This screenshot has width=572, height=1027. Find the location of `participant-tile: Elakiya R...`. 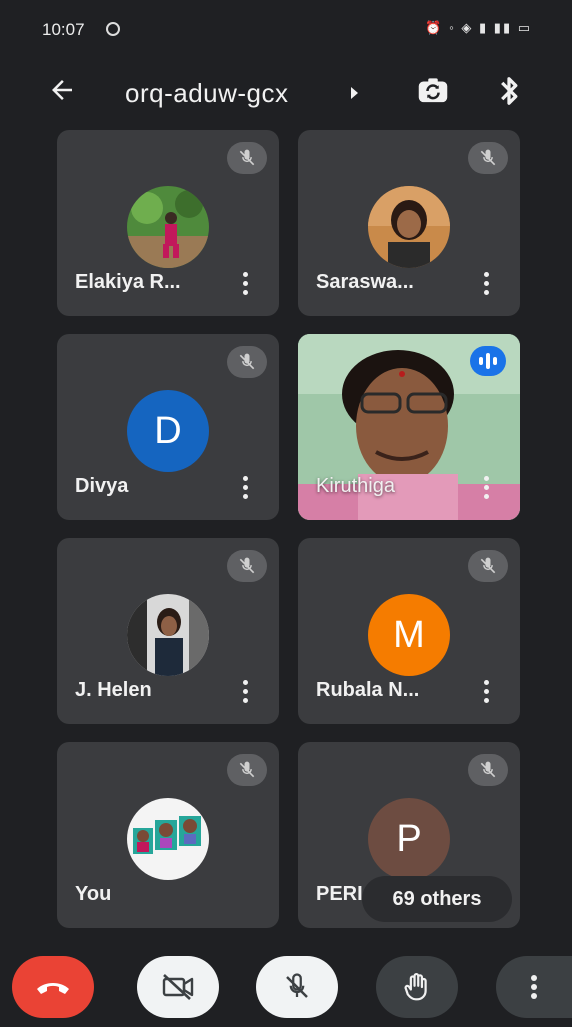

participant-tile: Elakiya R... is located at coordinates (168, 223).